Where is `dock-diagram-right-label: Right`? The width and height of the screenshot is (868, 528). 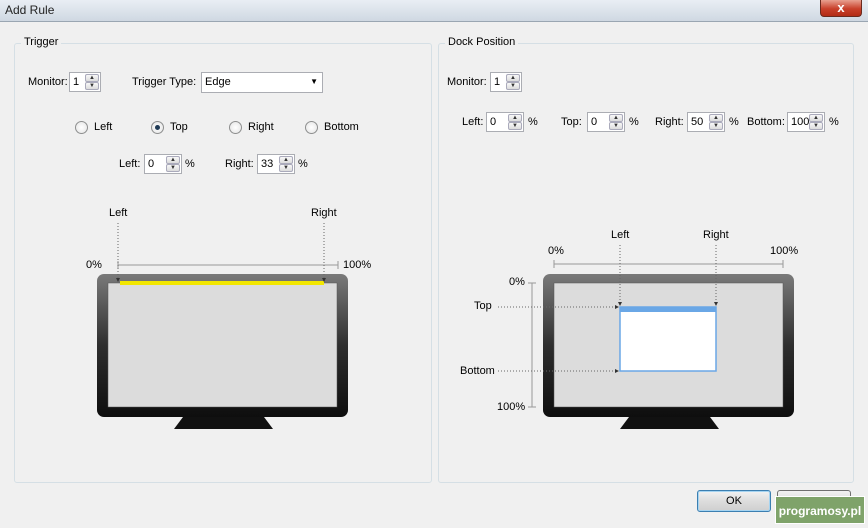
dock-diagram-right-label: Right is located at coordinates (716, 235).